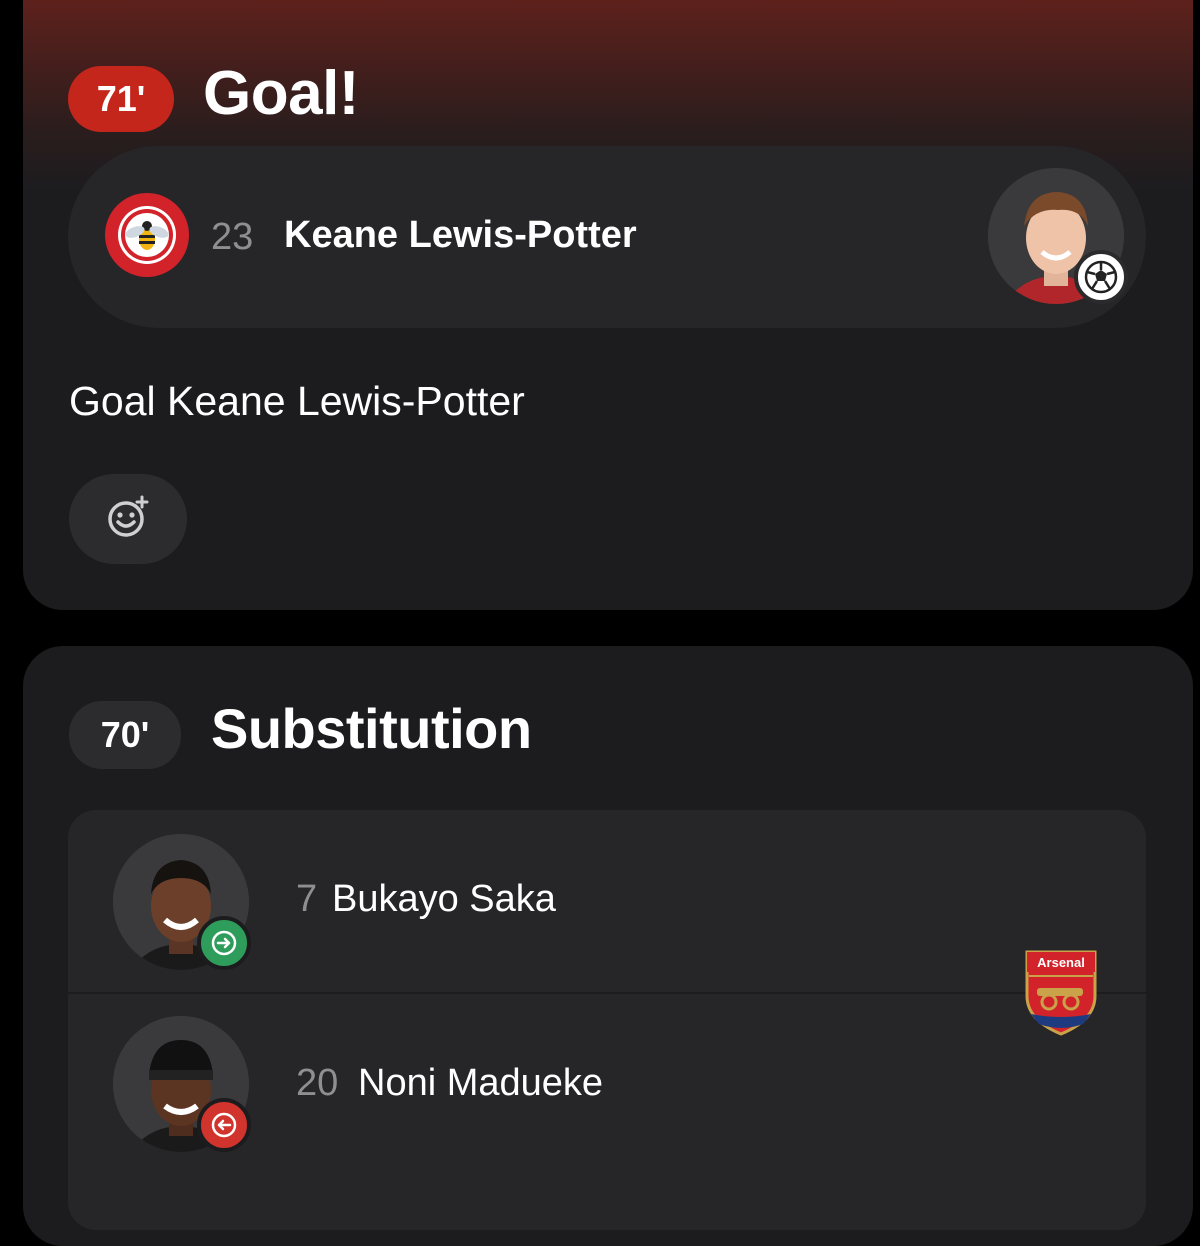 The width and height of the screenshot is (1200, 1246). I want to click on add-reaction-icon, so click(128, 519).